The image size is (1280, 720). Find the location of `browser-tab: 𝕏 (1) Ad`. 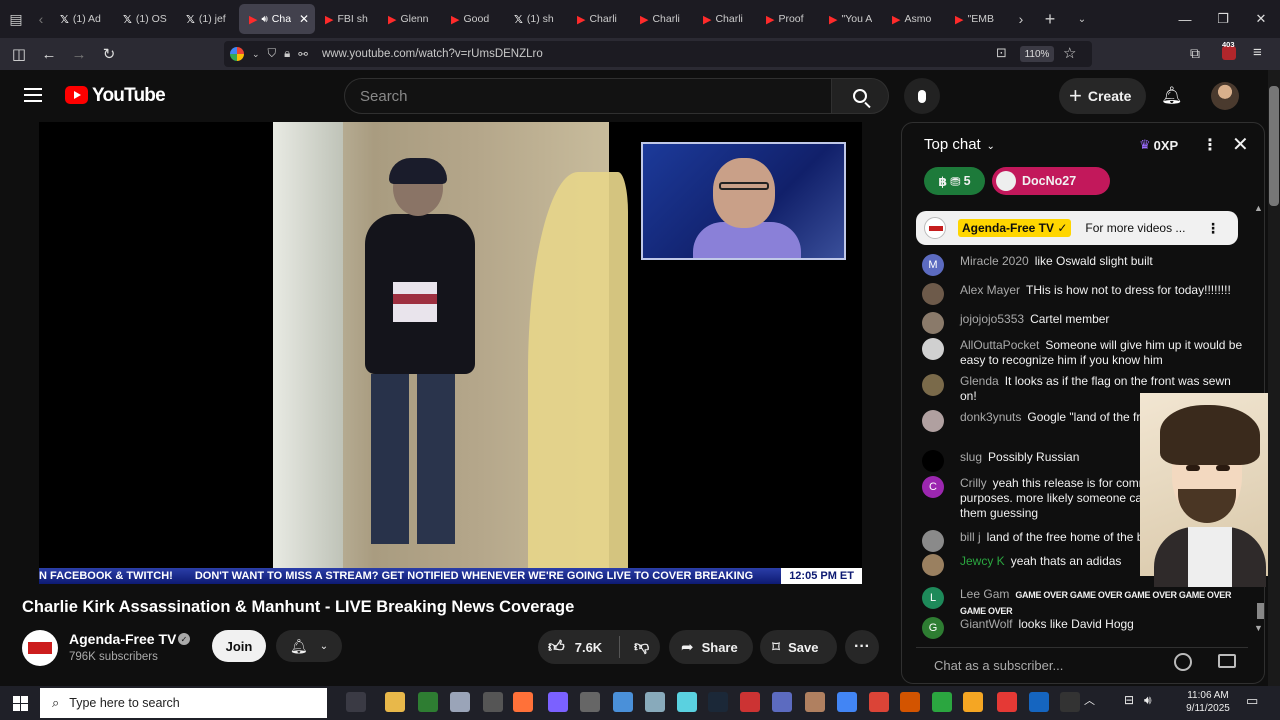

browser-tab: 𝕏 (1) Ad is located at coordinates (81, 19).